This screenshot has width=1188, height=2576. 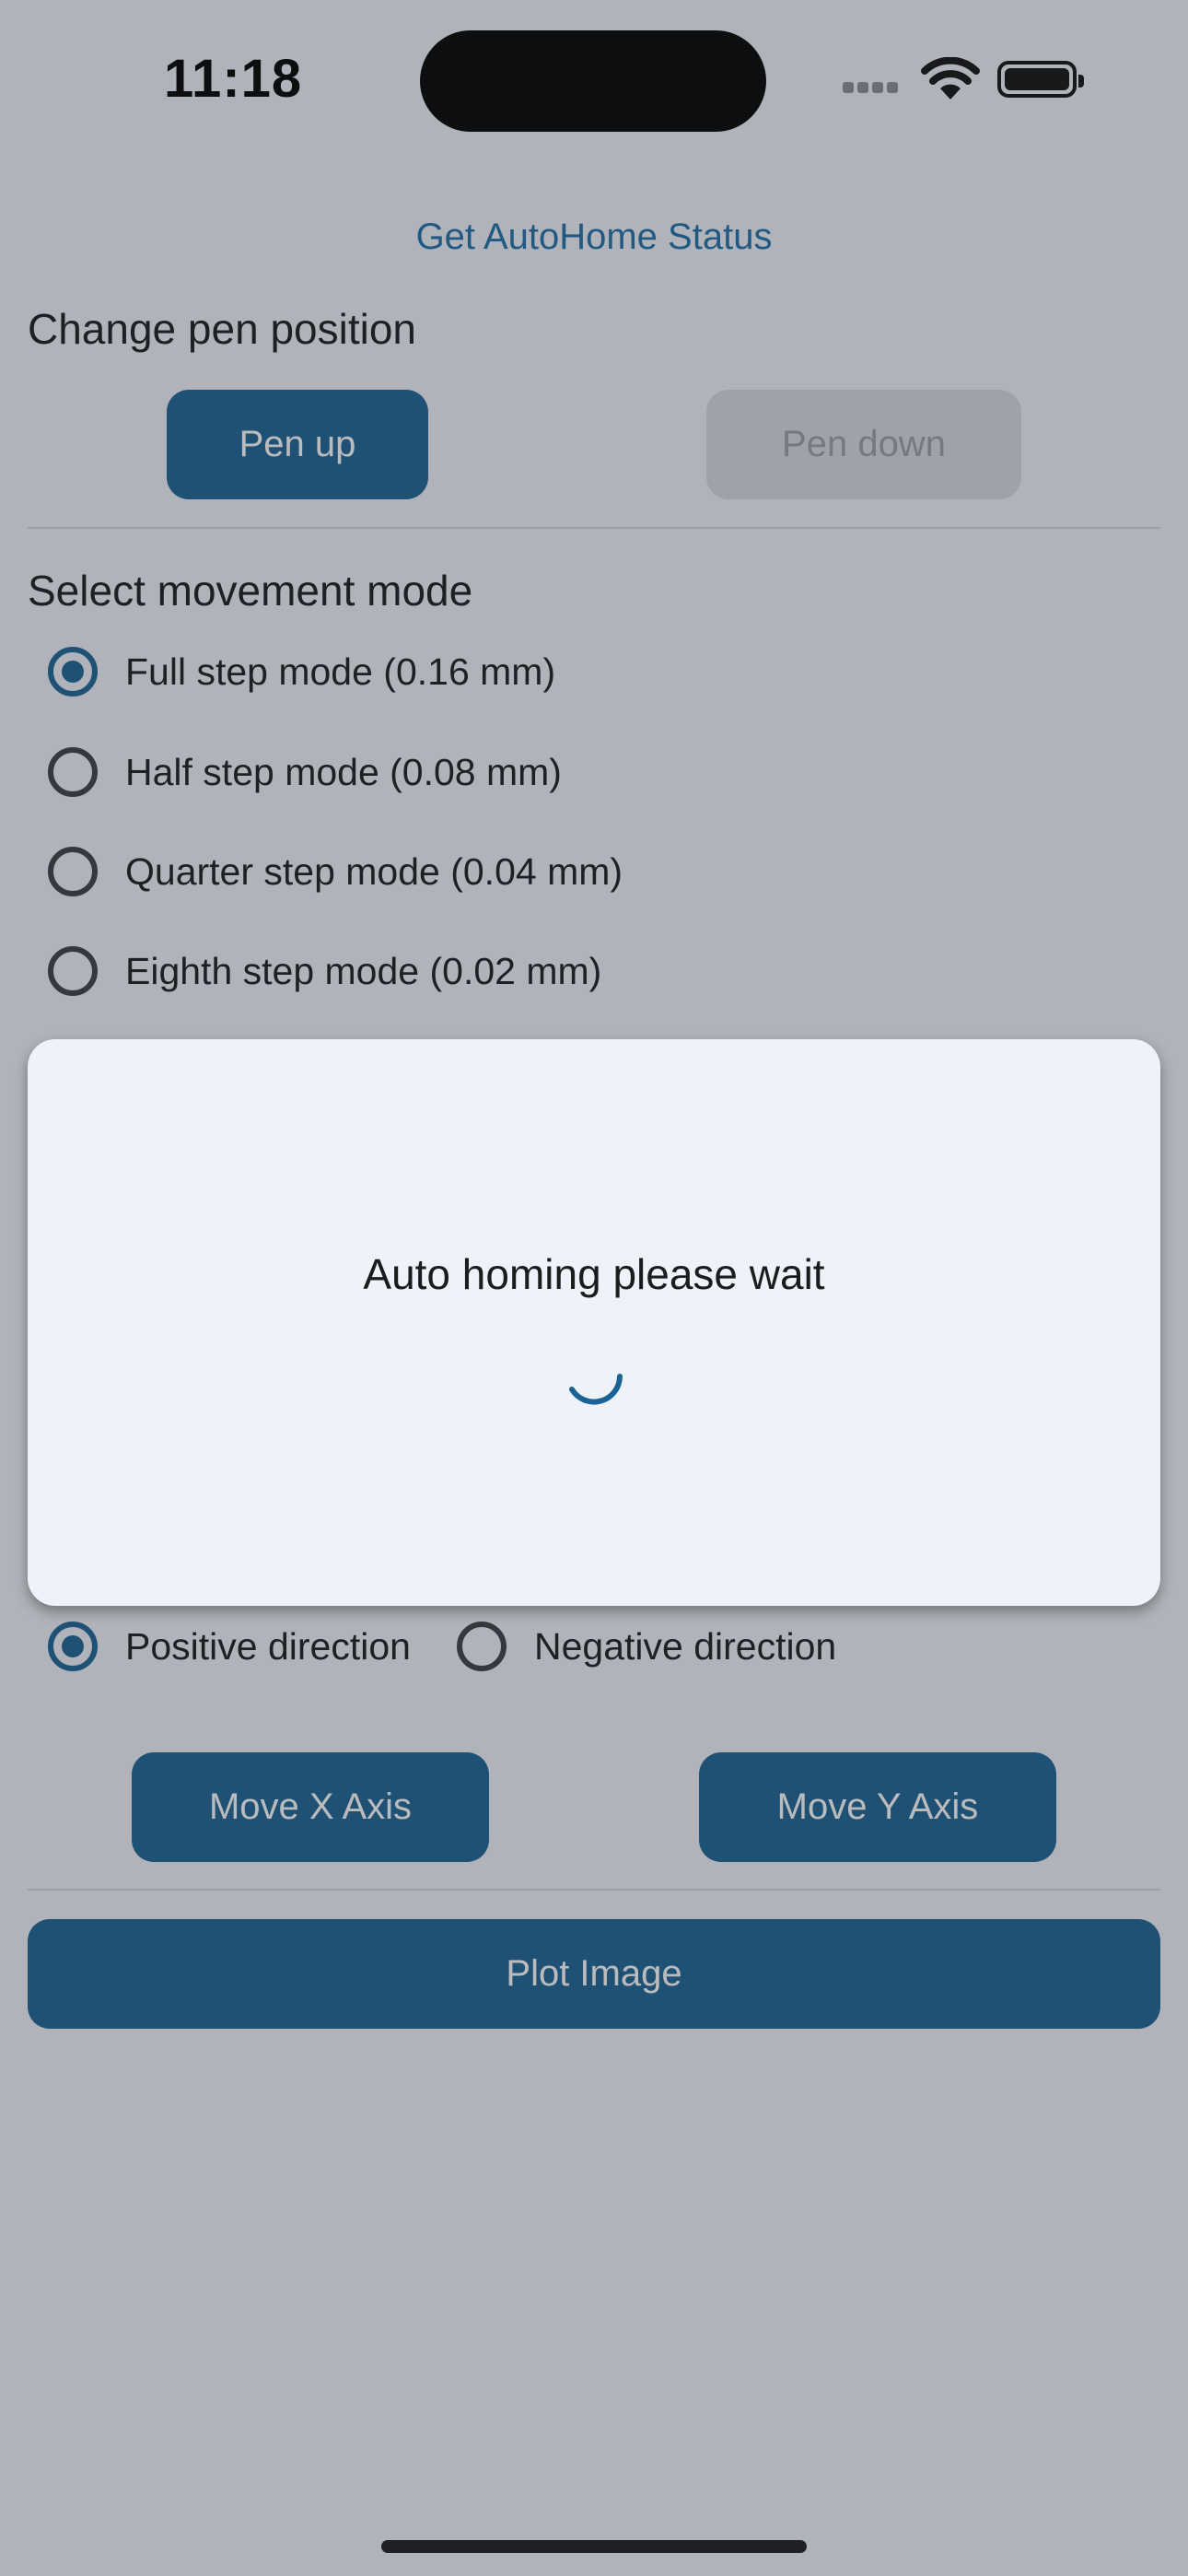 What do you see at coordinates (594, 2546) in the screenshot?
I see `home-indicator` at bounding box center [594, 2546].